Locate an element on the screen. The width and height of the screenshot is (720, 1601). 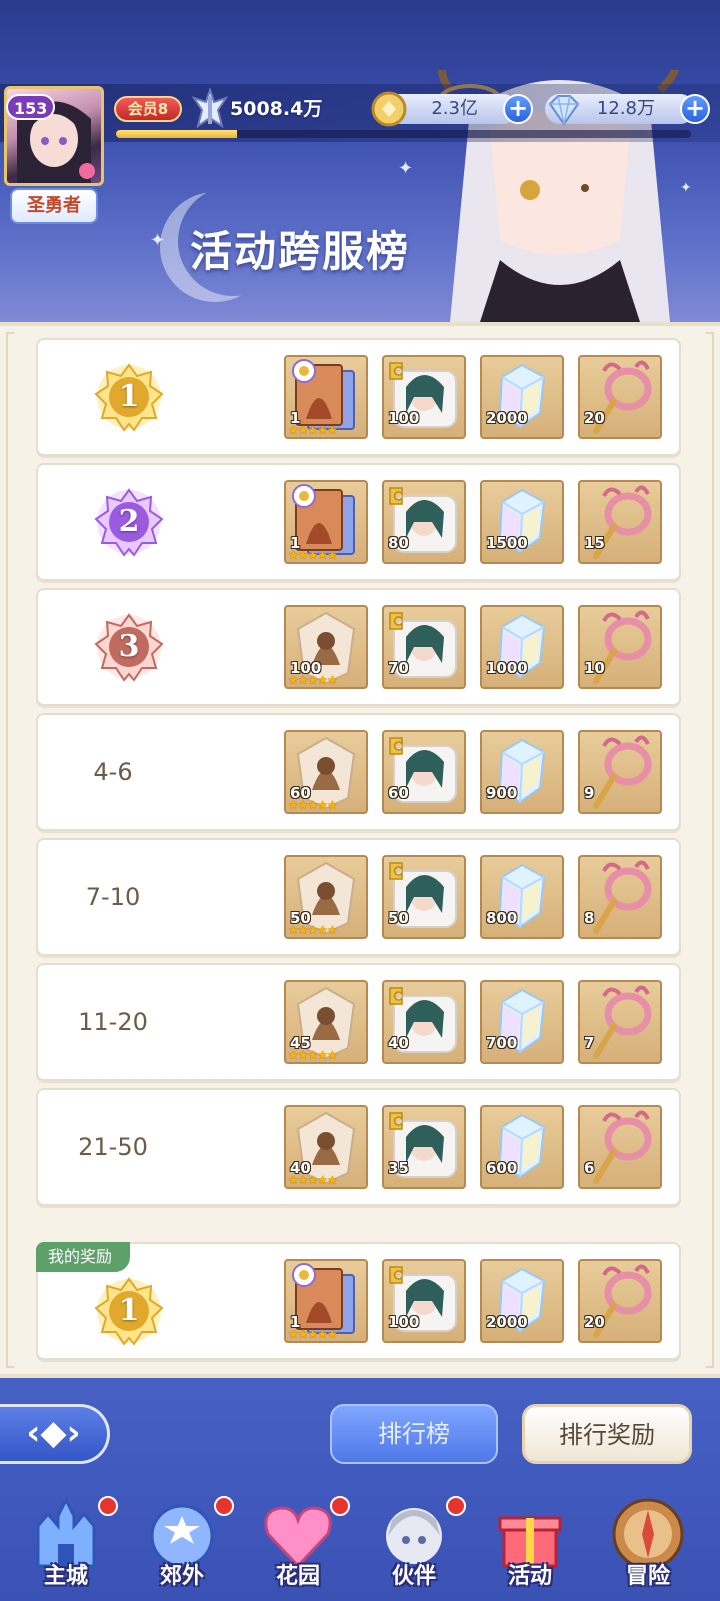
nav-label: 主城 is located at coordinates (65, 1576).